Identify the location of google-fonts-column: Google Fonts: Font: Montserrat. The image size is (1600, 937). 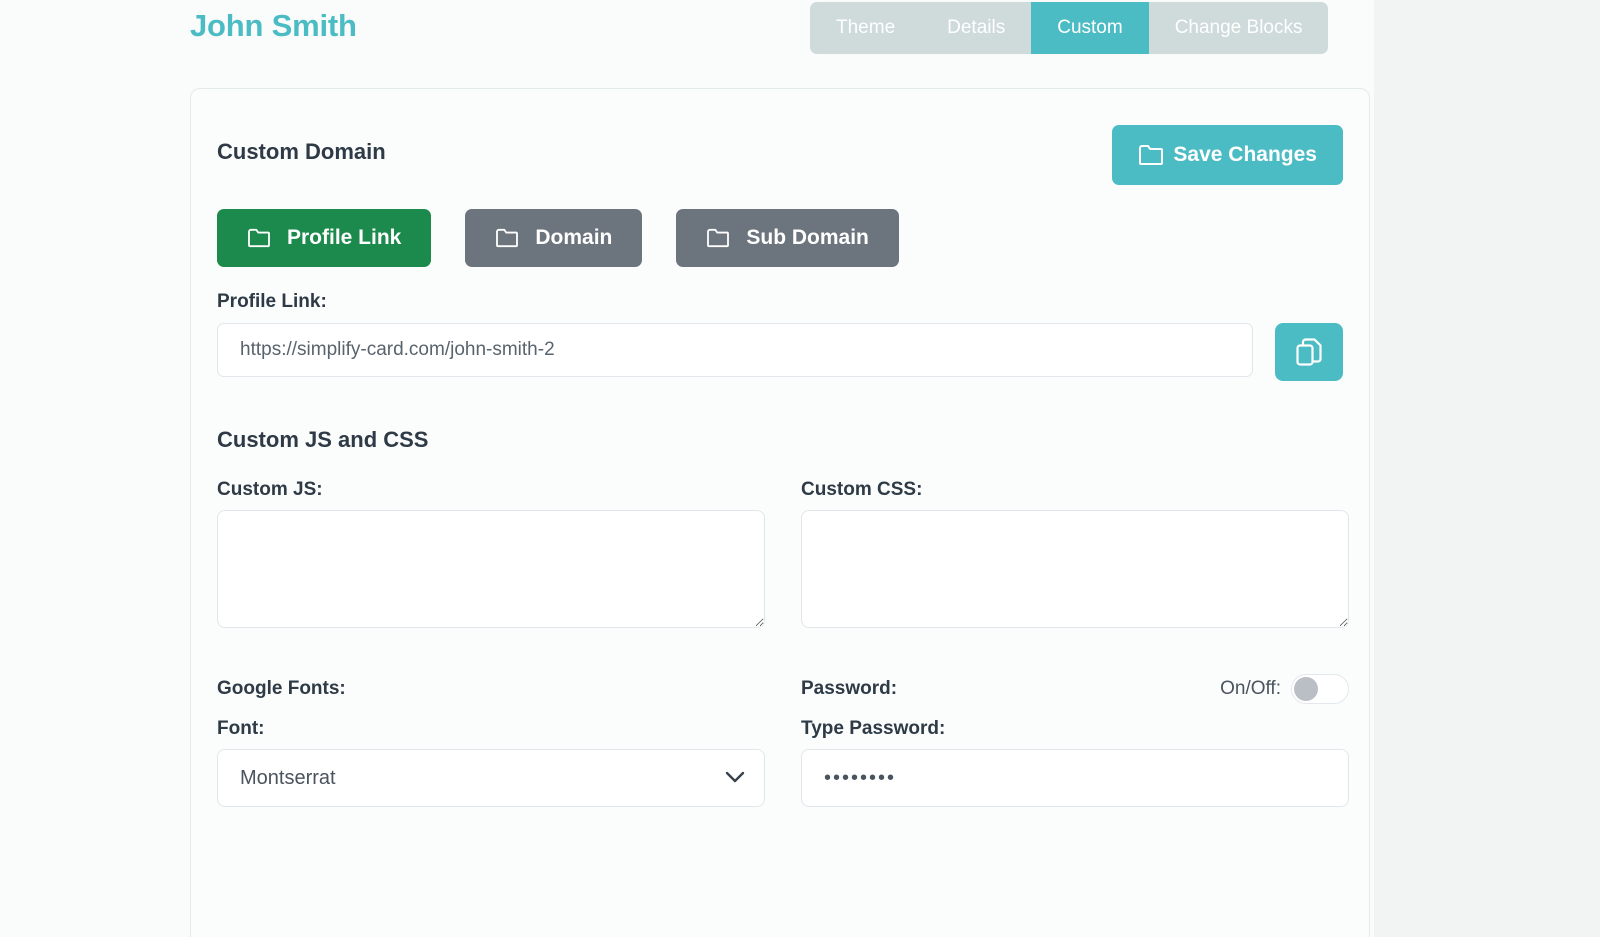
(491, 739).